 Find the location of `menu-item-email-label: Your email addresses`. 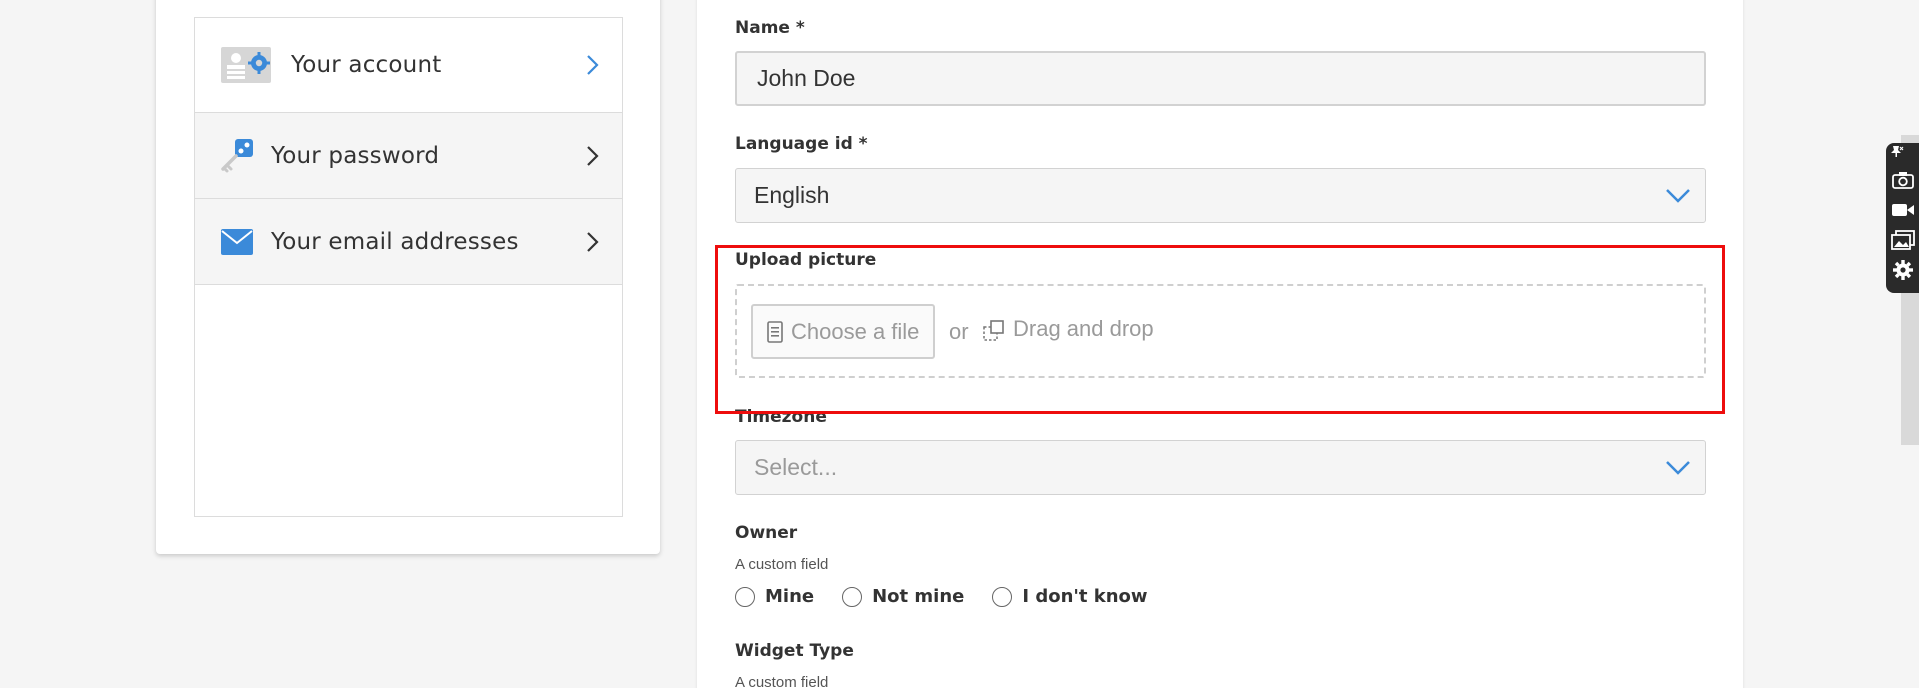

menu-item-email-label: Your email addresses is located at coordinates (395, 241).